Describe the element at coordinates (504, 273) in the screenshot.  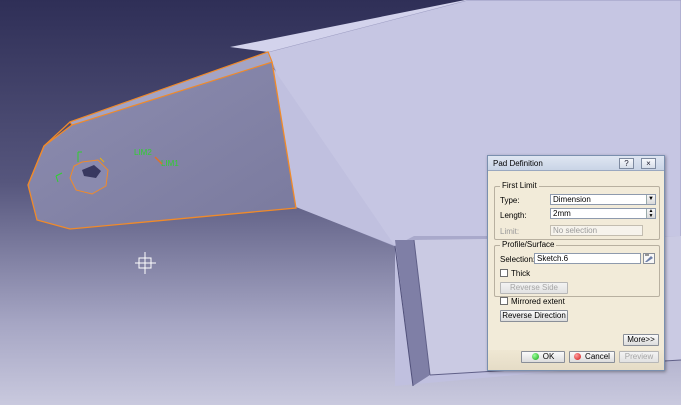
I see `thick-checkbox` at that location.